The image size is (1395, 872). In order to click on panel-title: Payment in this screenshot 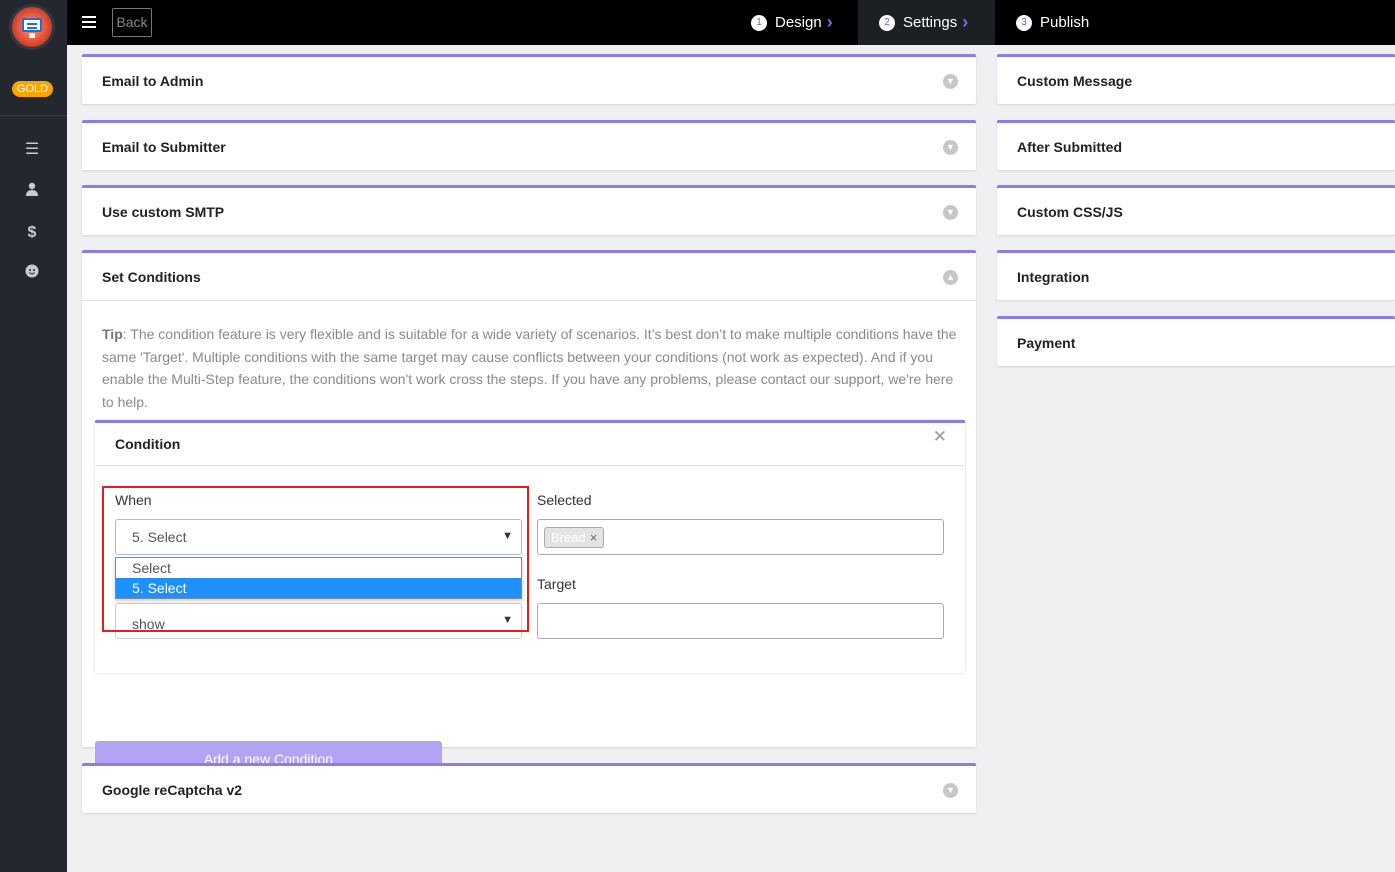, I will do `click(1046, 342)`.